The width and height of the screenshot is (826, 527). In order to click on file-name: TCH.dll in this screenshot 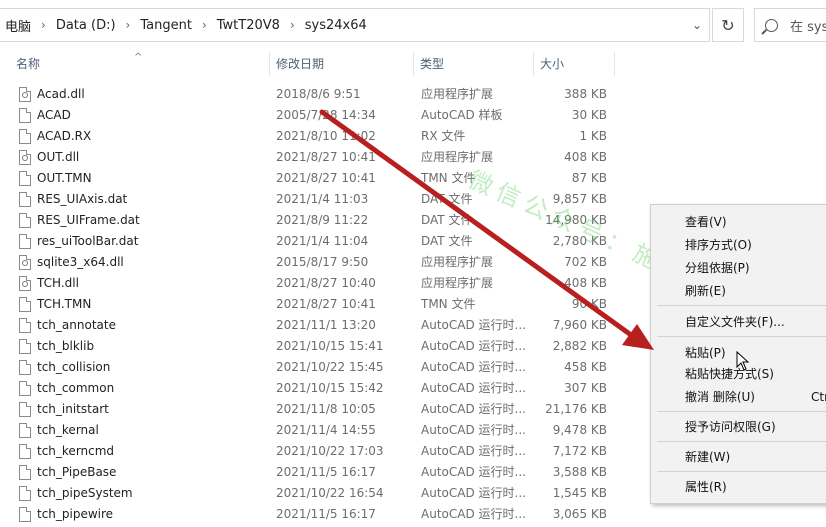, I will do `click(58, 283)`.